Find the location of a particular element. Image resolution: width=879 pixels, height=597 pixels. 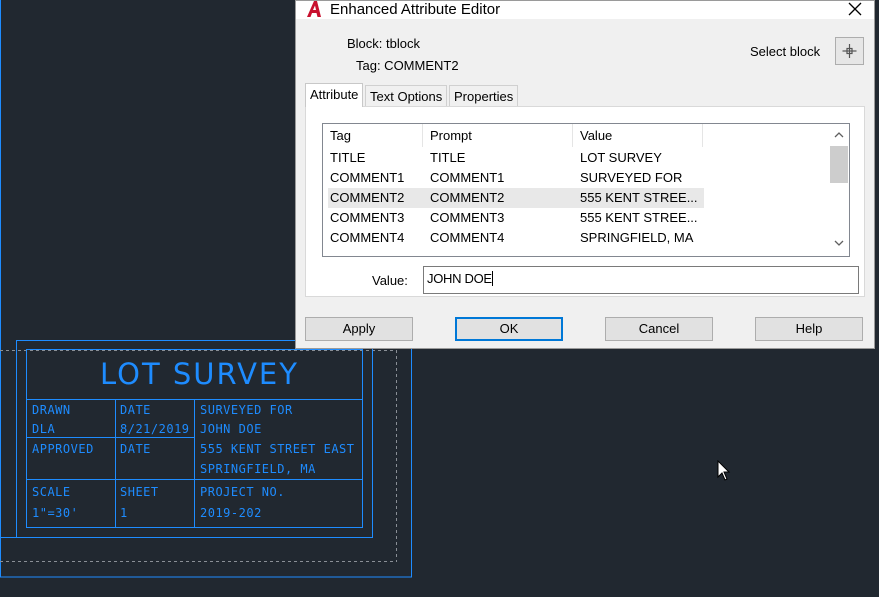

block-name-label: Block: tblock is located at coordinates (383, 43).